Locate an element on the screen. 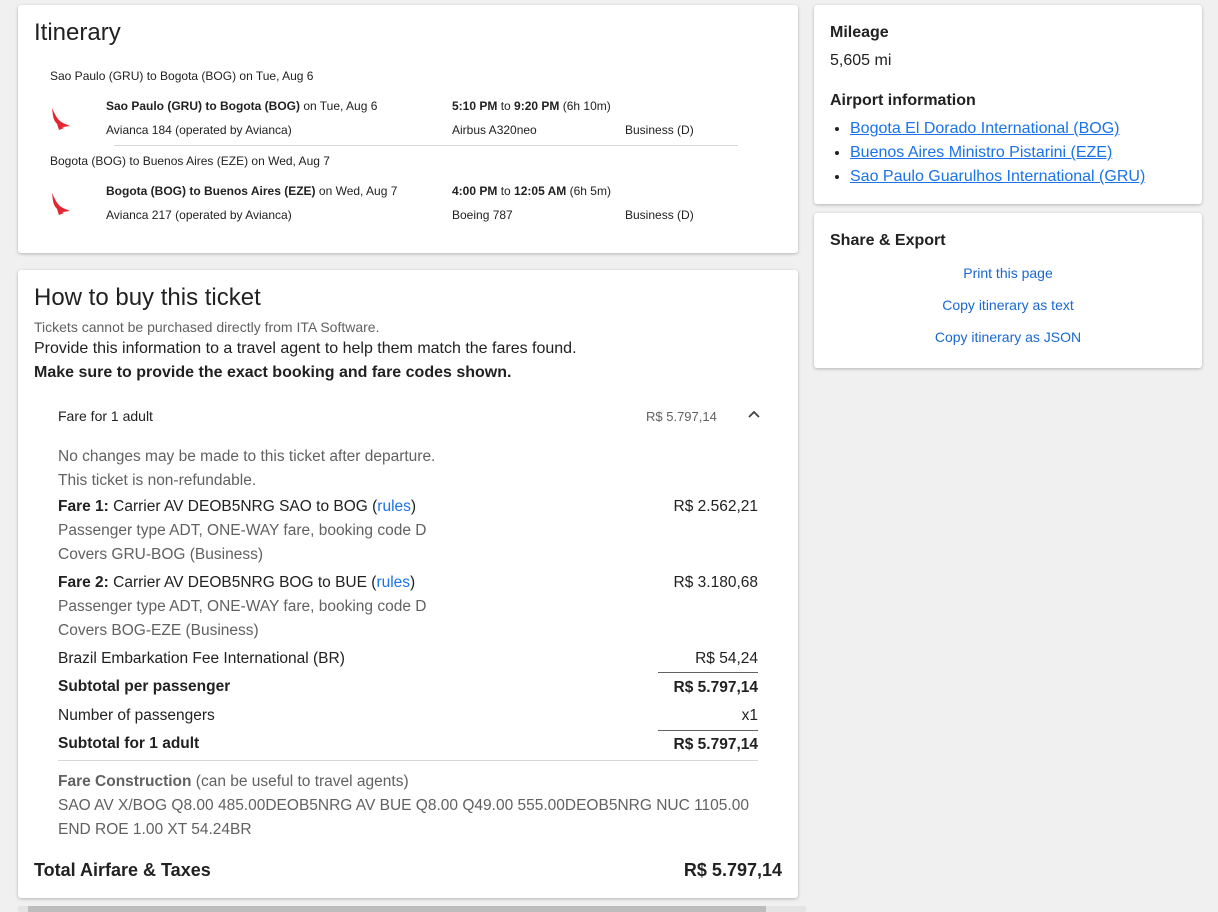 The image size is (1218, 912). list-item: Buenos Aires Ministro Pistarini (EZE) is located at coordinates (997, 153).